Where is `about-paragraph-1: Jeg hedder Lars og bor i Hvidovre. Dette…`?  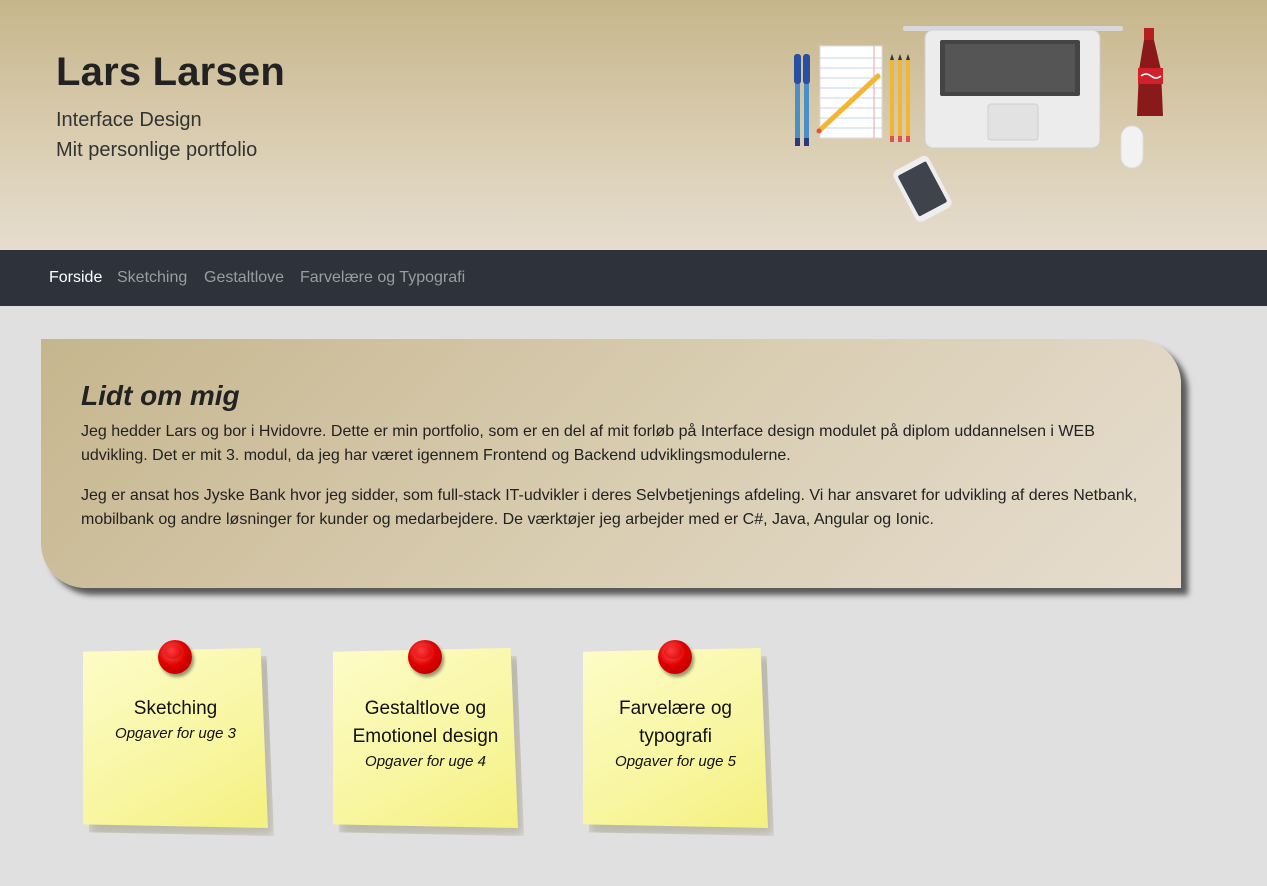
about-paragraph-1: Jeg hedder Lars og bor i Hvidovre. Dette… is located at coordinates (588, 443).